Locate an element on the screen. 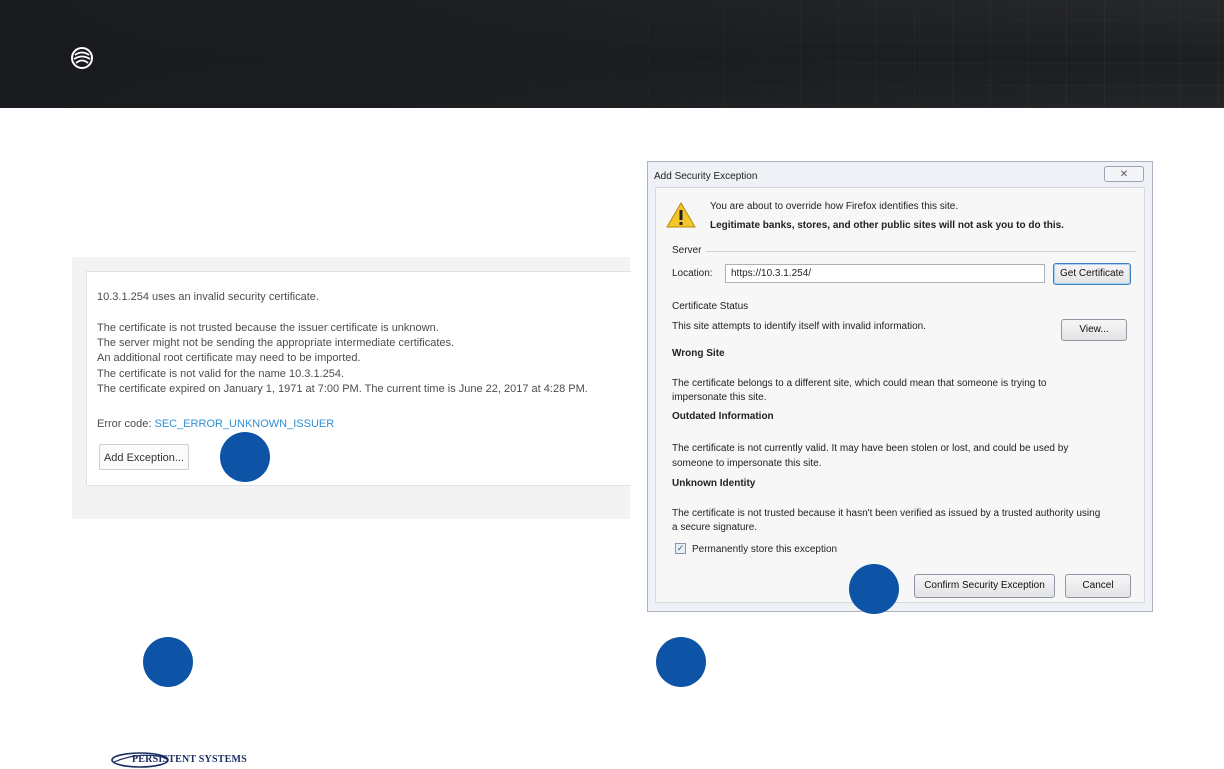 The width and height of the screenshot is (1224, 769). outdated-information-text: someone to impersonate this site. is located at coordinates (747, 463).